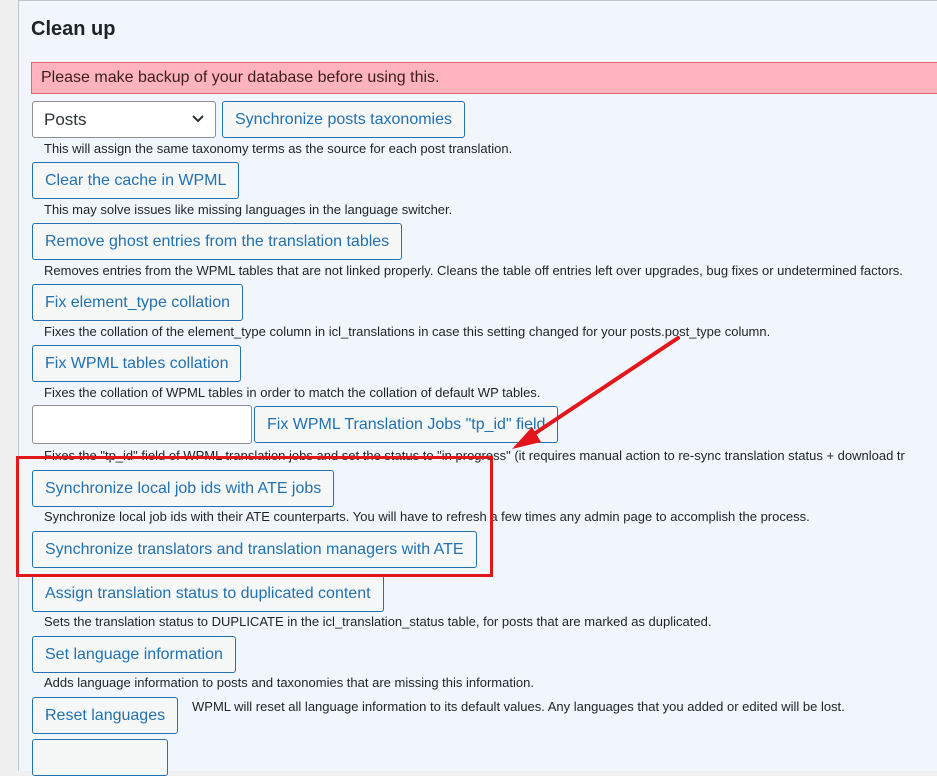  I want to click on tp-id-input, so click(142, 424).